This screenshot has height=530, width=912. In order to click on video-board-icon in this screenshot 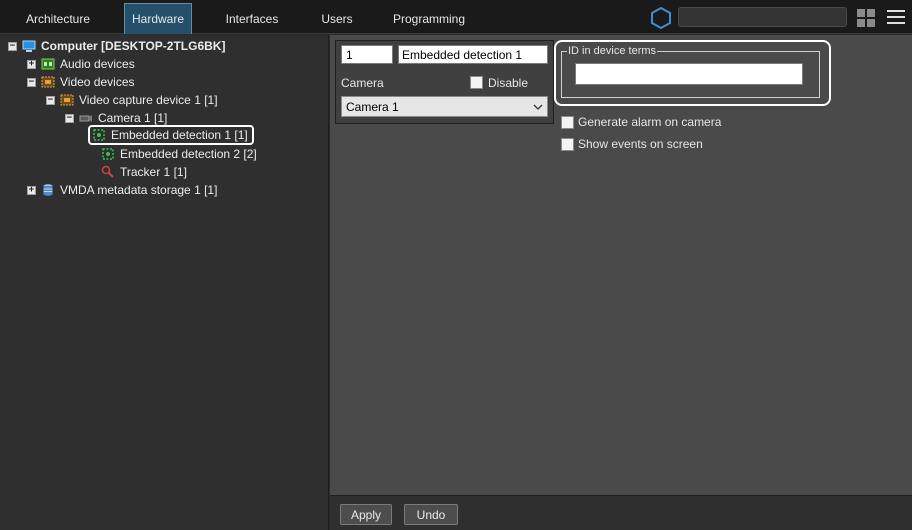, I will do `click(48, 82)`.